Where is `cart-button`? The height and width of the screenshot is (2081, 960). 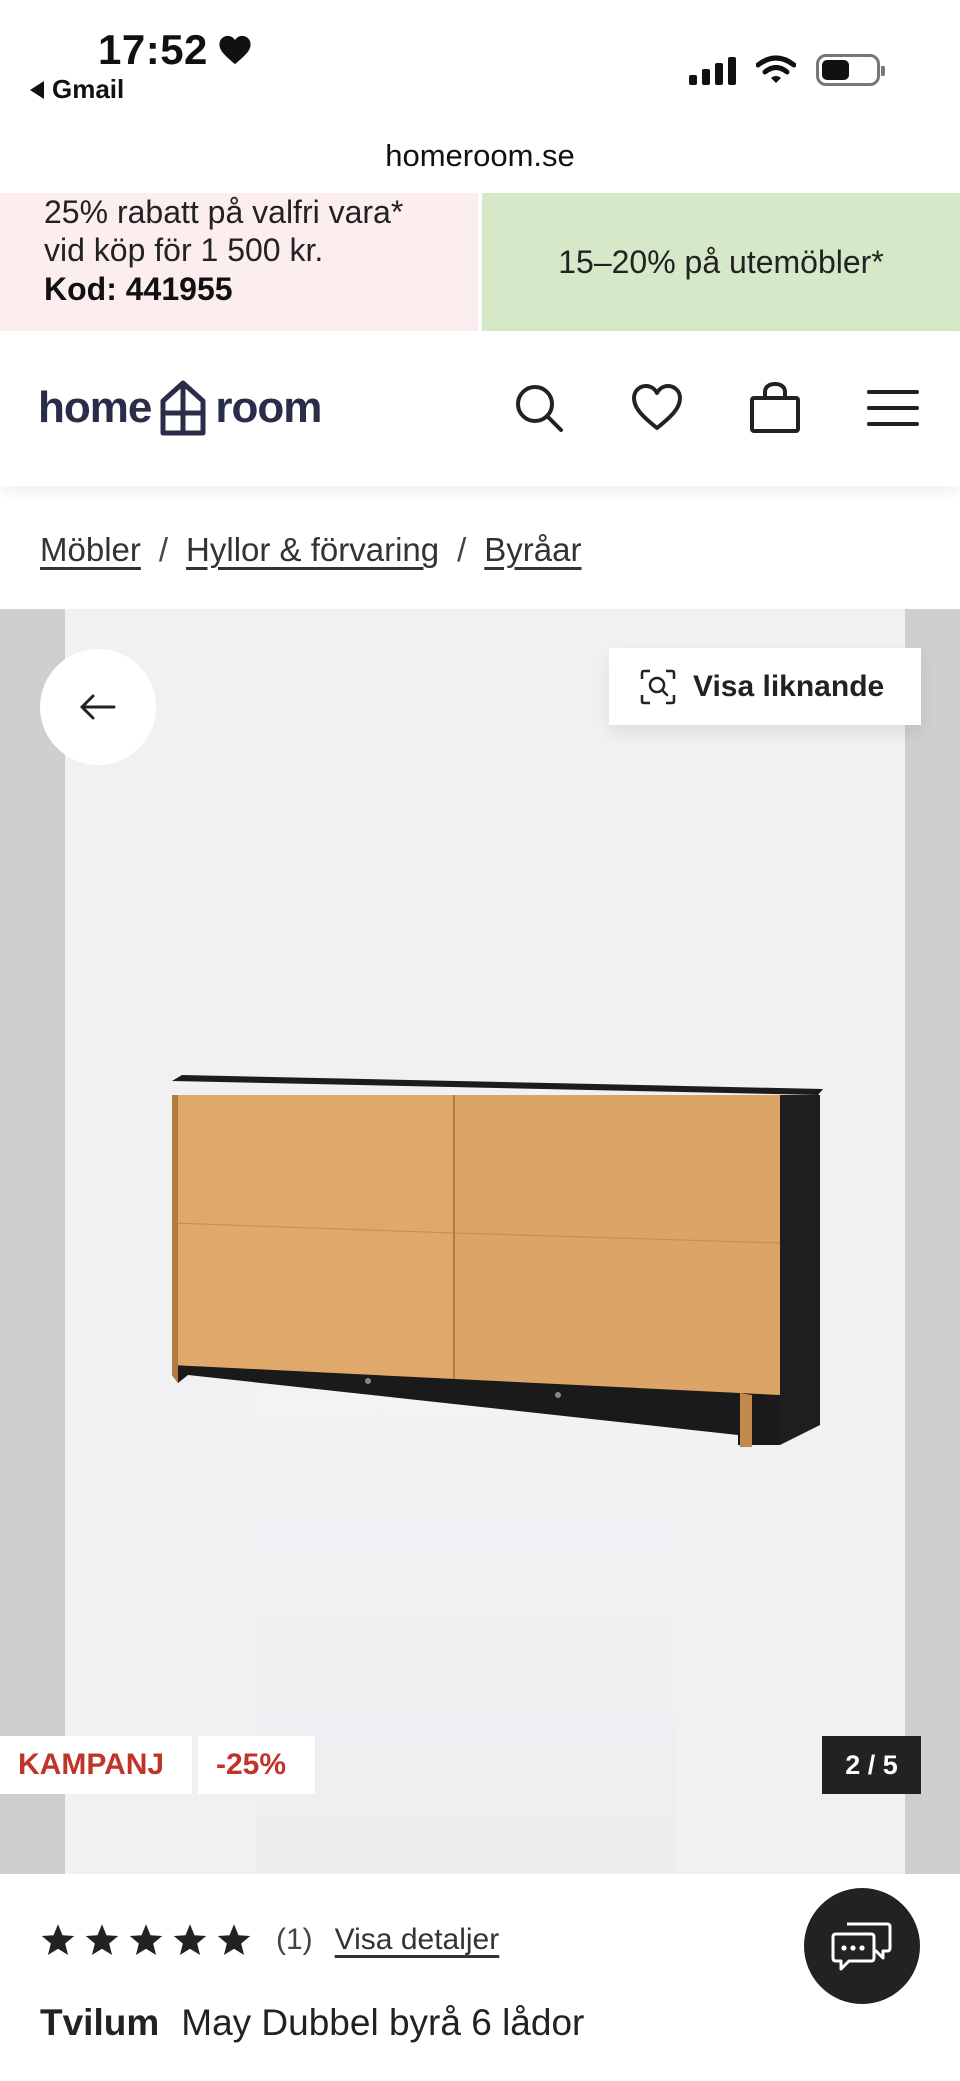
cart-button is located at coordinates (775, 408).